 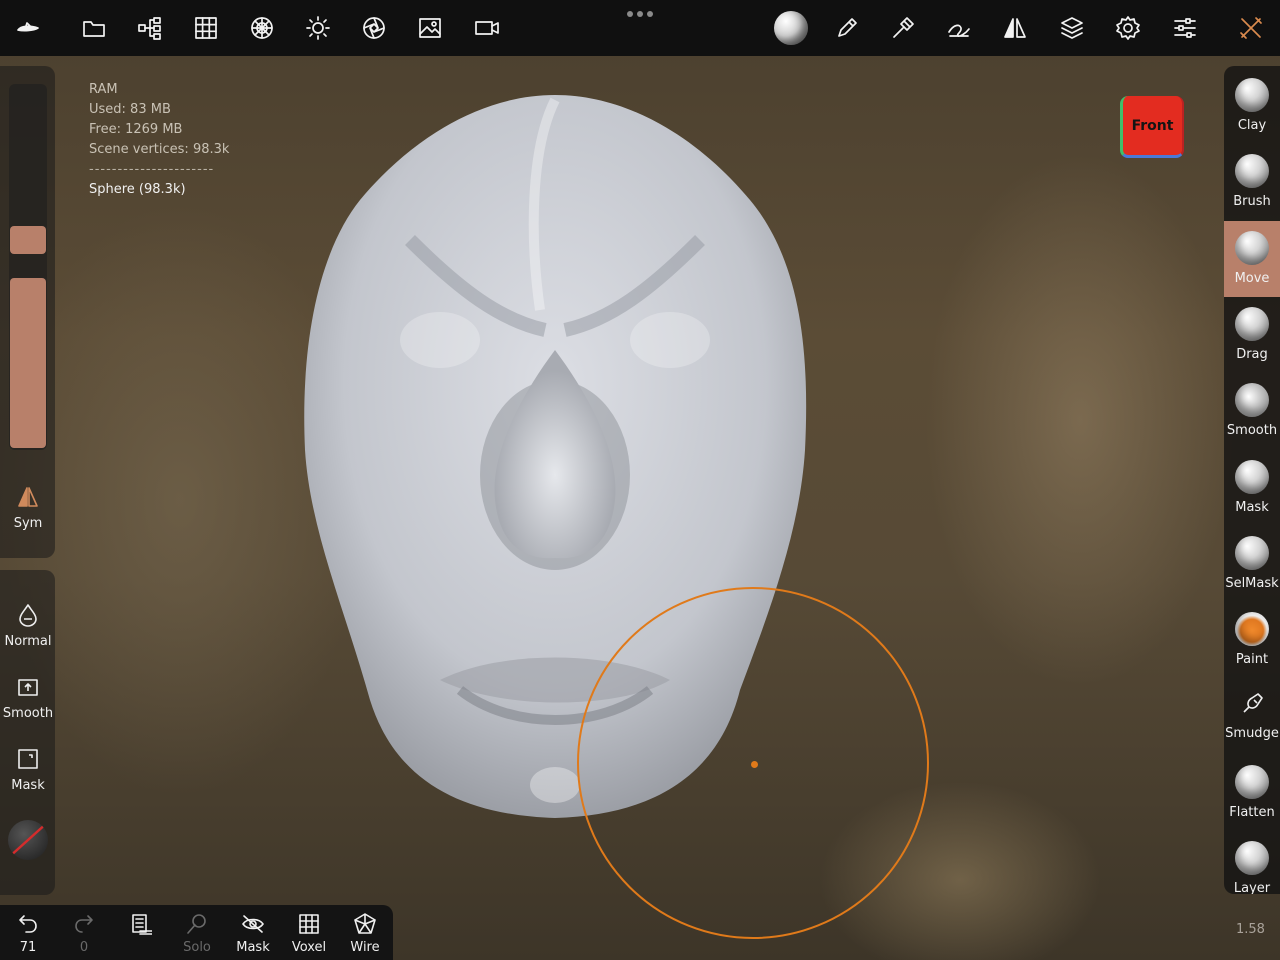 I want to click on stroke-icon, so click(x=959, y=28).